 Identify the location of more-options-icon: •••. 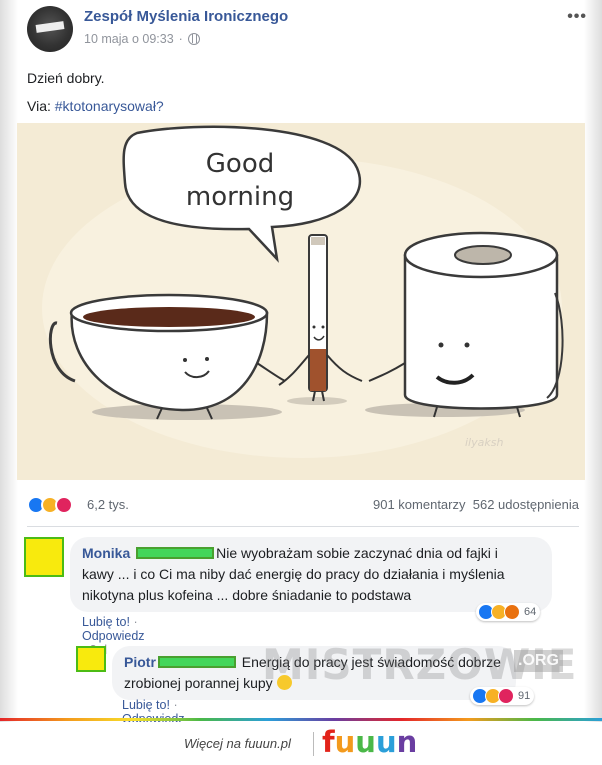
(577, 17).